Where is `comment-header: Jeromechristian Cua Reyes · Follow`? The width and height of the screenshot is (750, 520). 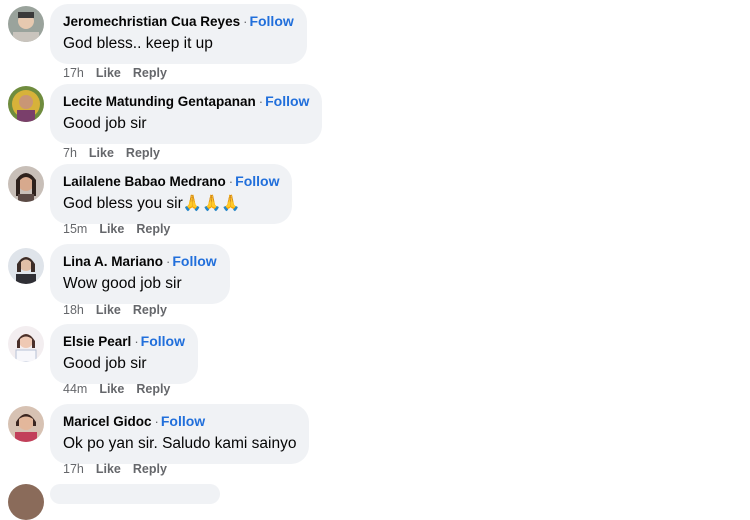 comment-header: Jeromechristian Cua Reyes · Follow is located at coordinates (178, 21).